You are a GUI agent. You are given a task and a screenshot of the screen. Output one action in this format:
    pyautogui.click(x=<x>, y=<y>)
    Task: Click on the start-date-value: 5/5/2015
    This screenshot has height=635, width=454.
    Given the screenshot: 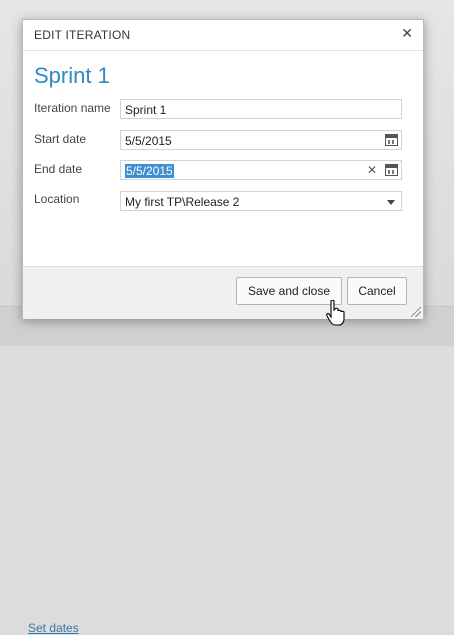 What is the action you would take?
    pyautogui.click(x=148, y=141)
    